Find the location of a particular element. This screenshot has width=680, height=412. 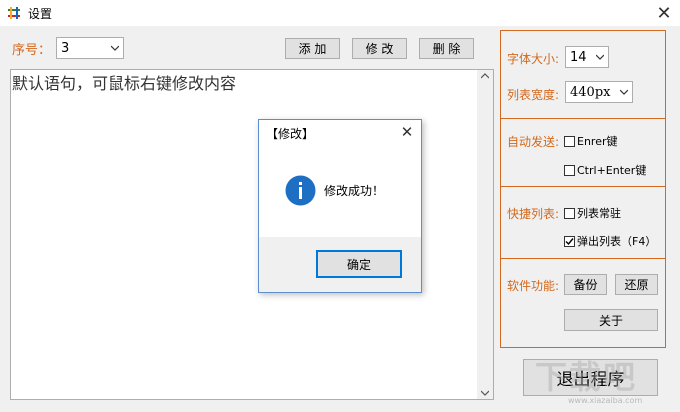

check-icon is located at coordinates (569, 241).